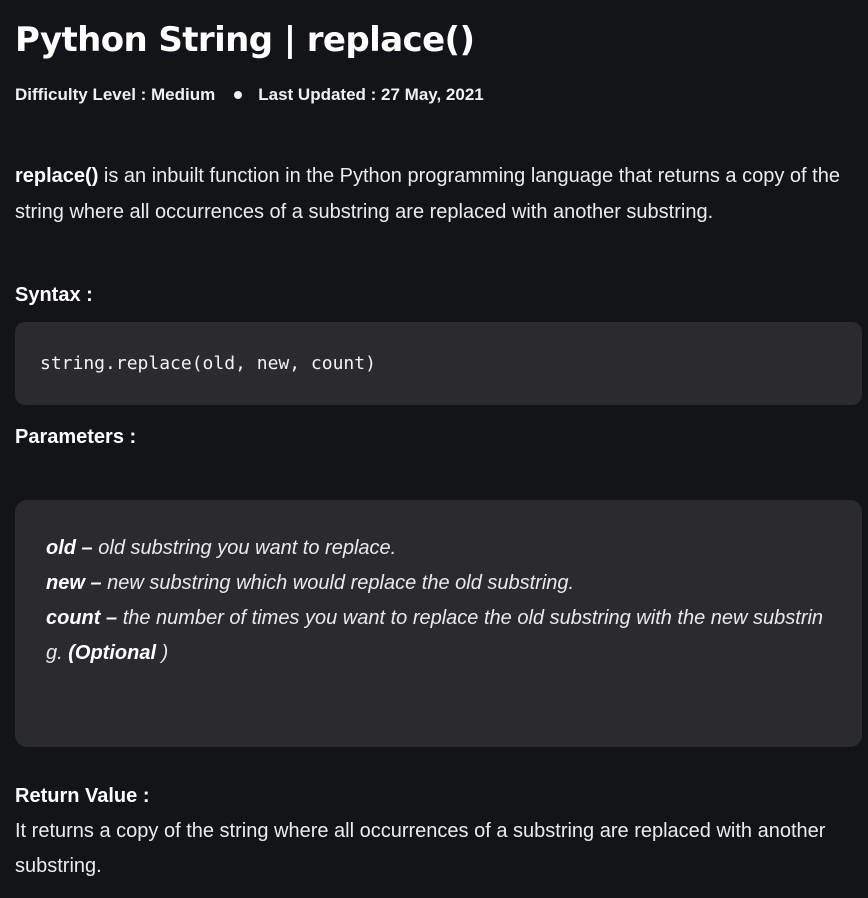 The width and height of the screenshot is (868, 898). Describe the element at coordinates (238, 95) in the screenshot. I see `bullet-separator-icon` at that location.